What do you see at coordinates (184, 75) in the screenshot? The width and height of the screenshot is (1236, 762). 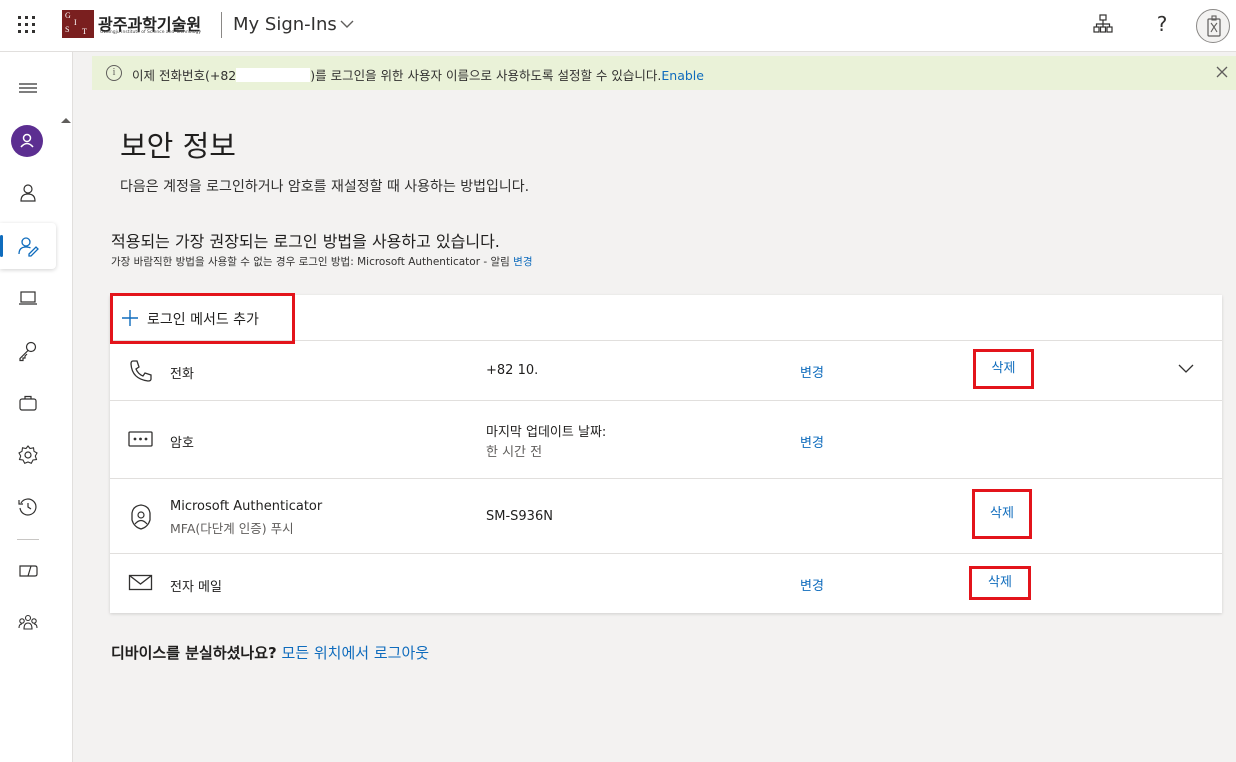 I see `banner-text-start: 이제 전화번호(+82` at bounding box center [184, 75].